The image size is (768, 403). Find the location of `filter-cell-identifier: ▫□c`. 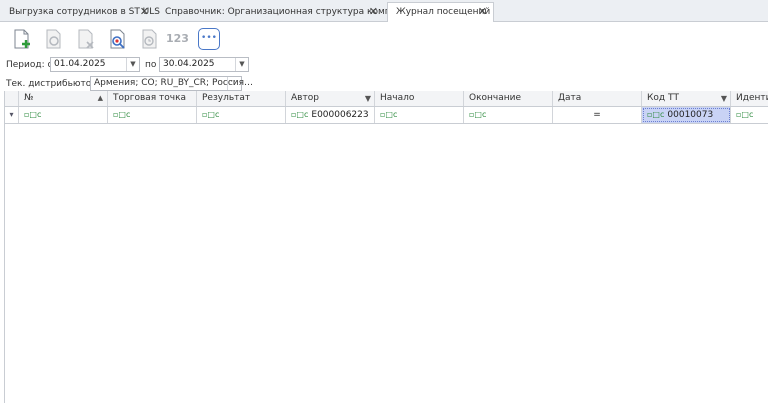

filter-cell-identifier: ▫□c is located at coordinates (749, 115).